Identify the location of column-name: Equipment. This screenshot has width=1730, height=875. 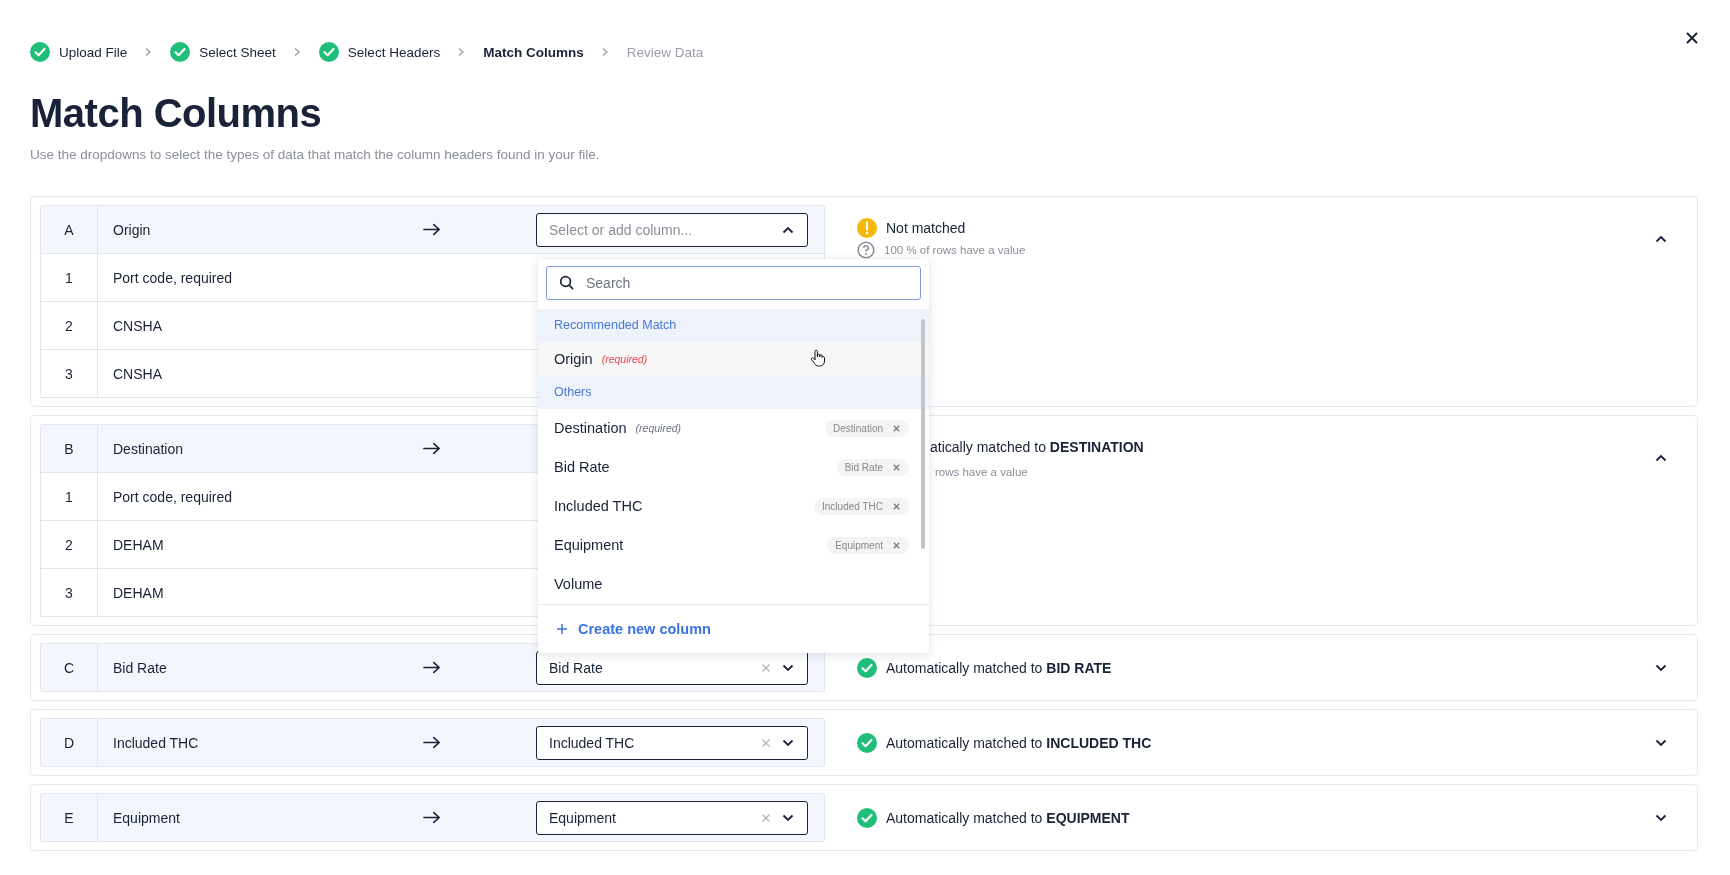
(146, 817).